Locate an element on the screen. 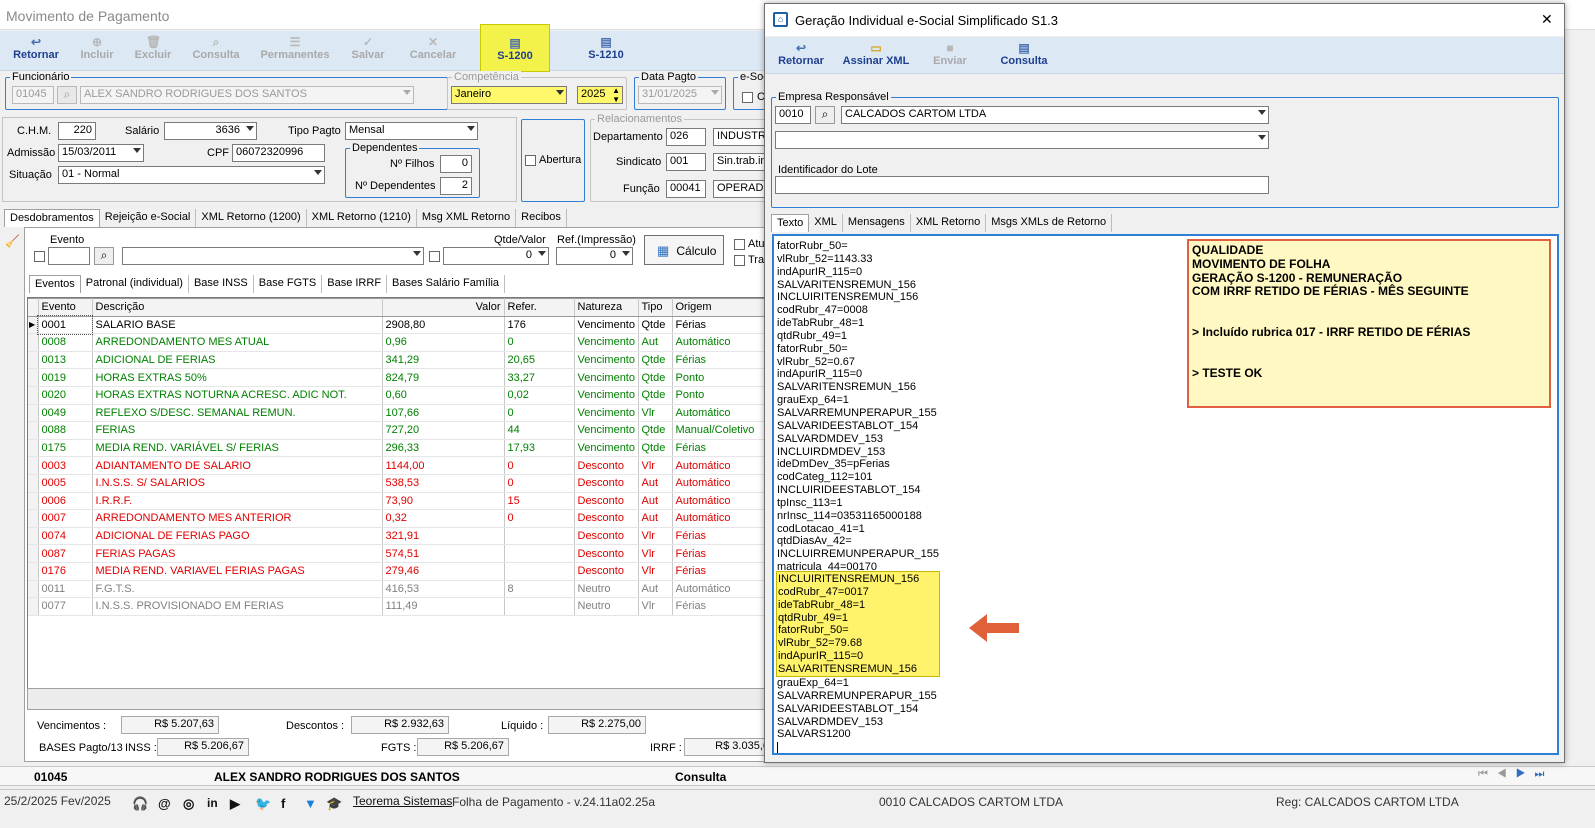  tab-patronal: Patronal (individual) is located at coordinates (135, 284).